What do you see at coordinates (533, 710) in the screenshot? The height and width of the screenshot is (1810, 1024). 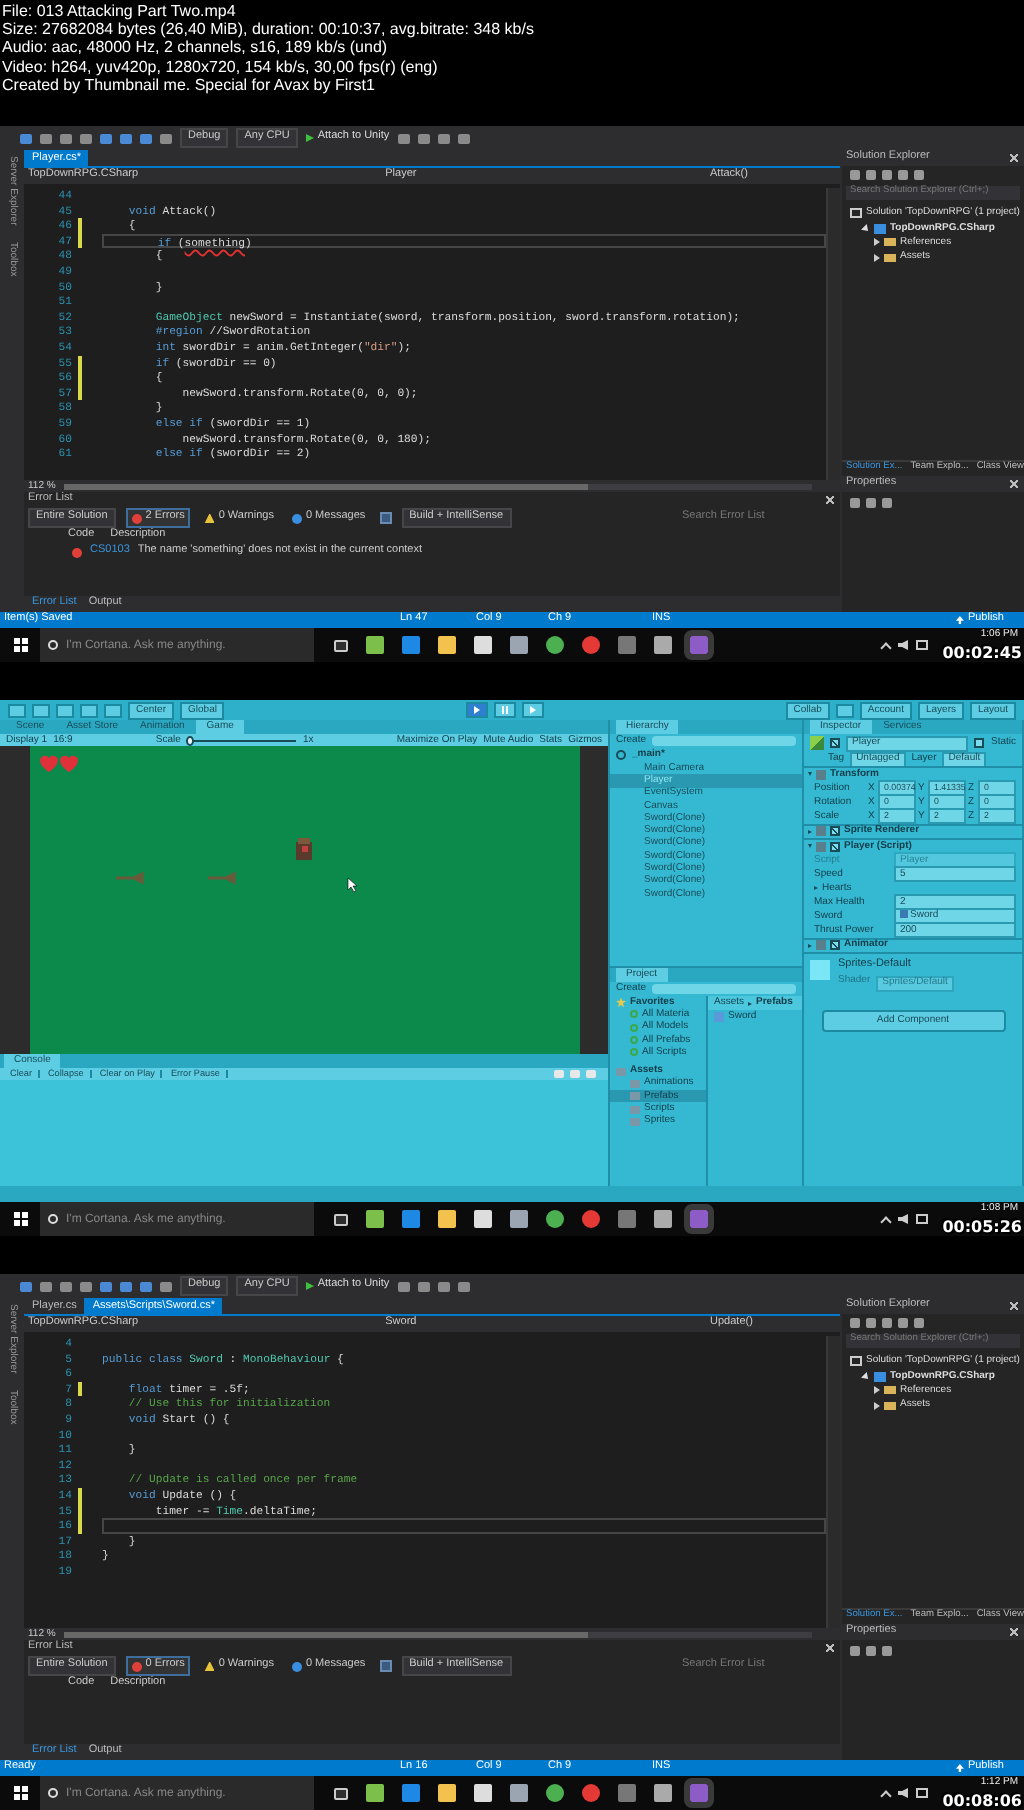 I see `step-button` at bounding box center [533, 710].